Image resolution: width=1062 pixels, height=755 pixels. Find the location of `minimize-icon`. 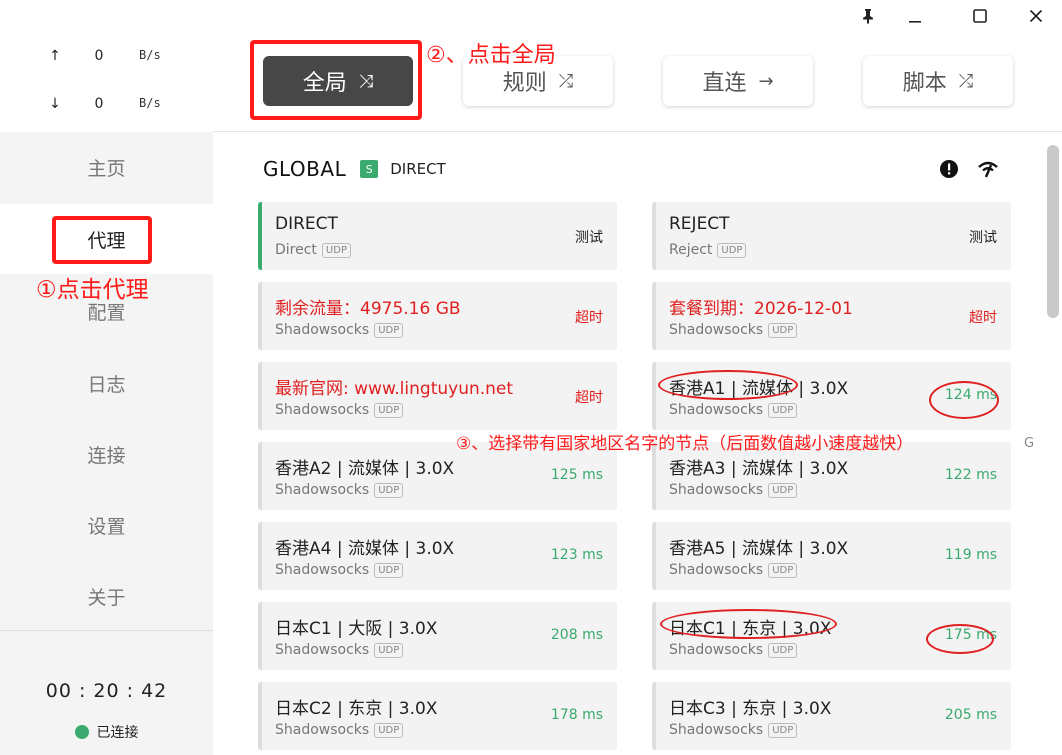

minimize-icon is located at coordinates (915, 16).